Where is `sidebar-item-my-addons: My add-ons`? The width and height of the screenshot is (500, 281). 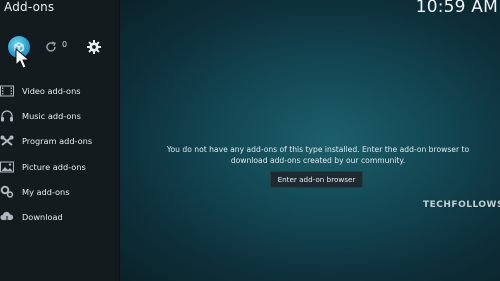 sidebar-item-my-addons: My add-ons is located at coordinates (60, 191).